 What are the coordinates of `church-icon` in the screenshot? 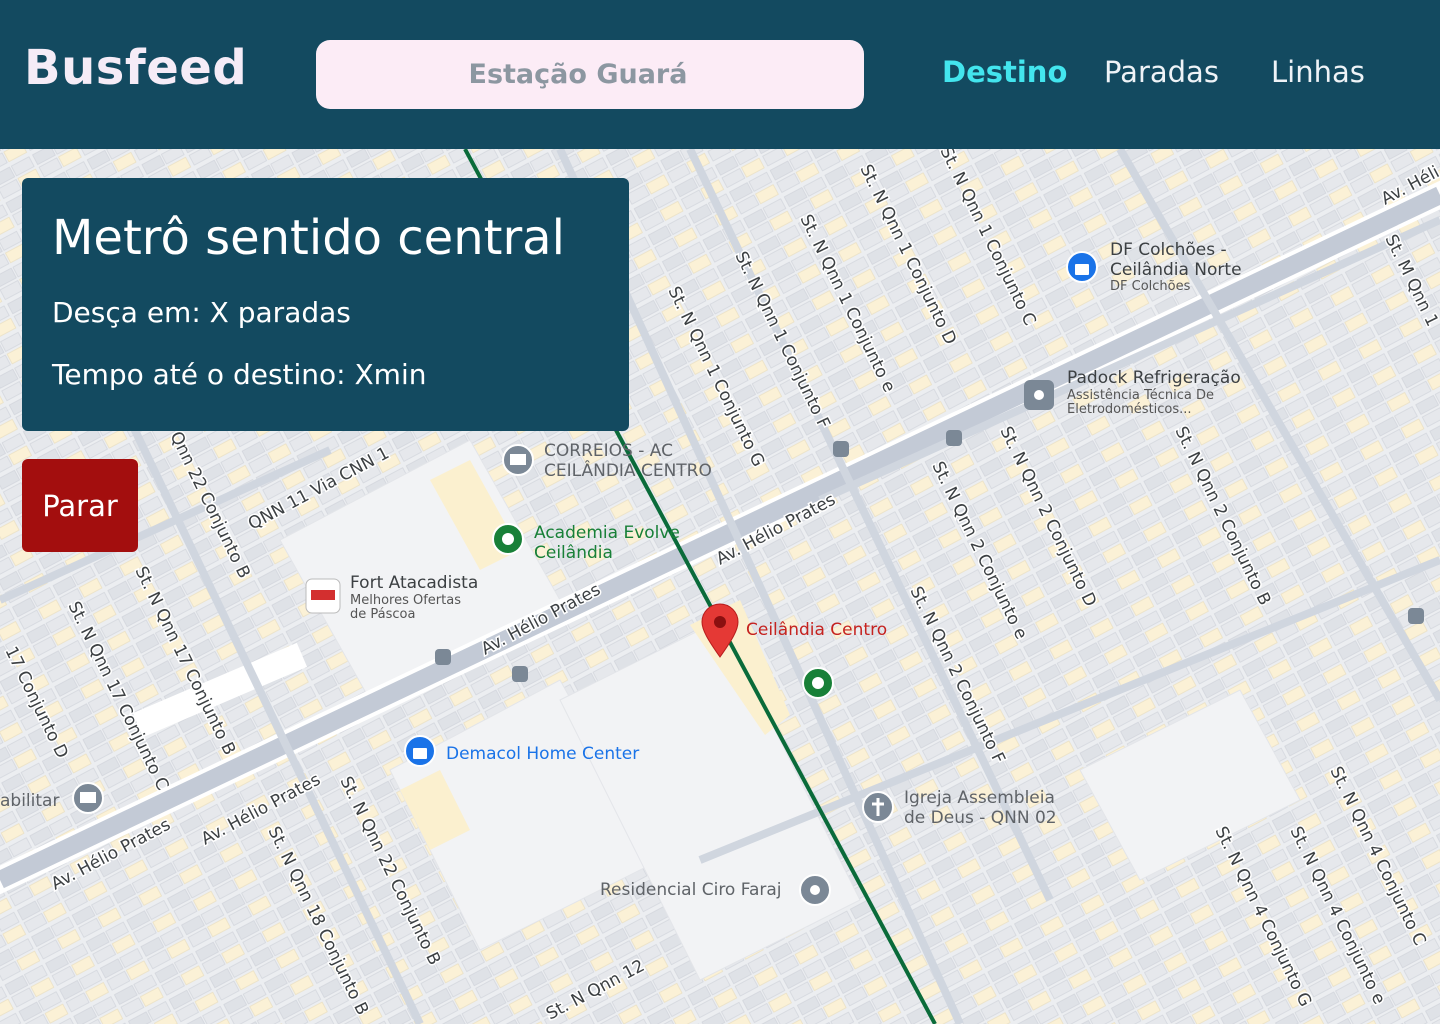 It's located at (878, 807).